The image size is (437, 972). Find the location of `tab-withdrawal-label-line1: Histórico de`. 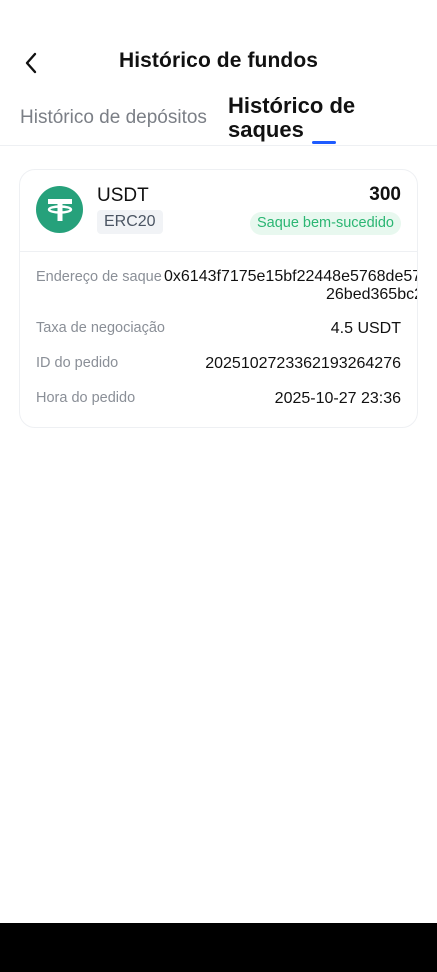

tab-withdrawal-label-line1: Histórico de is located at coordinates (292, 105).